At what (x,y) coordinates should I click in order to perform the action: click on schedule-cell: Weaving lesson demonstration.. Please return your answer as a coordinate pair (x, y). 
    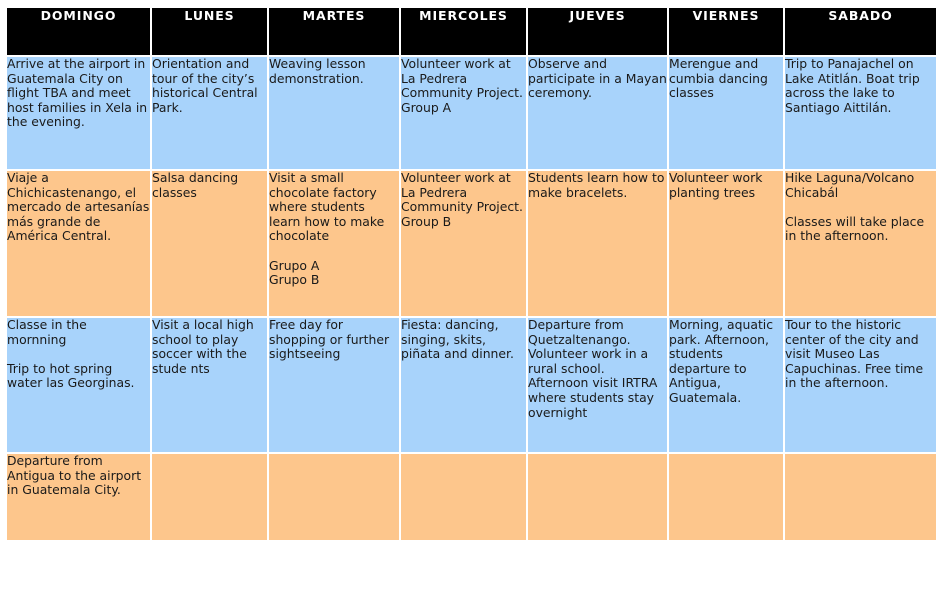
    Looking at the image, I should click on (335, 113).